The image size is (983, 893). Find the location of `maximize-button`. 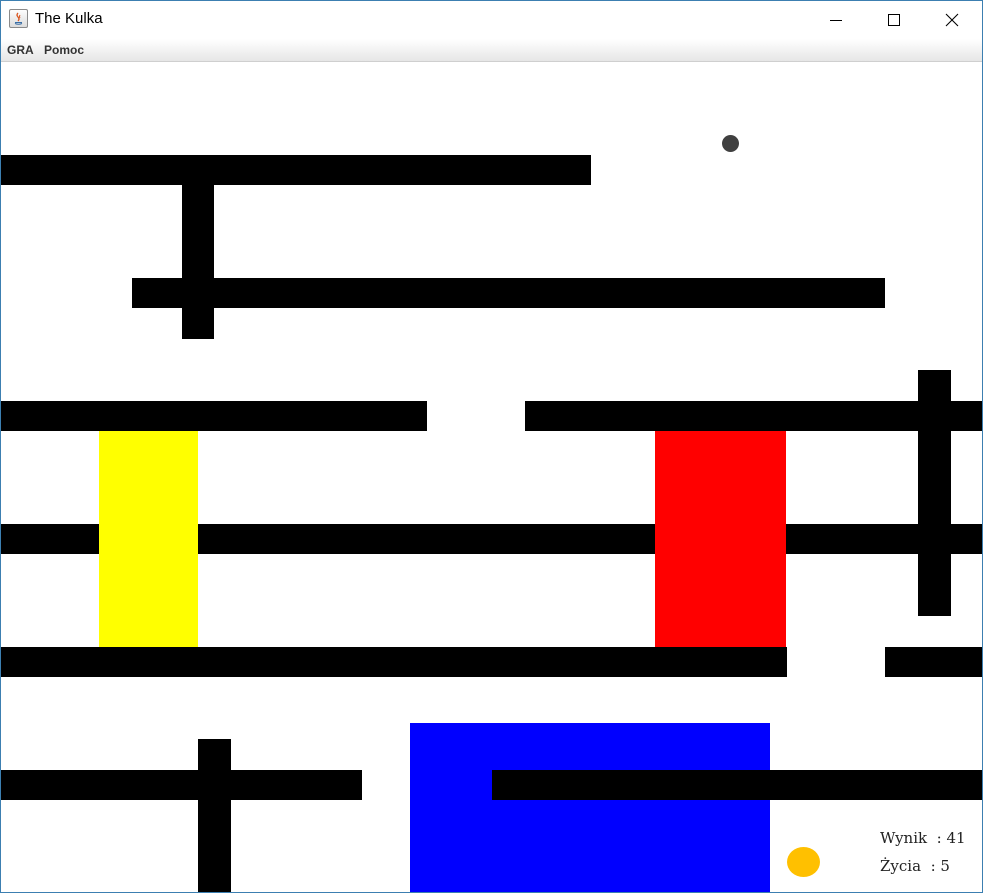

maximize-button is located at coordinates (894, 20).